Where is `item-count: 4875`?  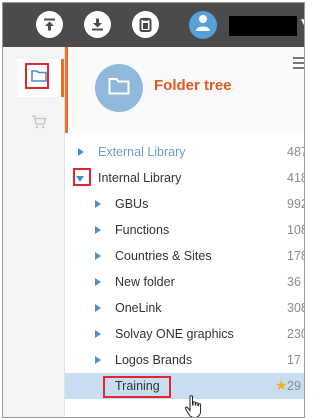
item-count: 4875 is located at coordinates (295, 152).